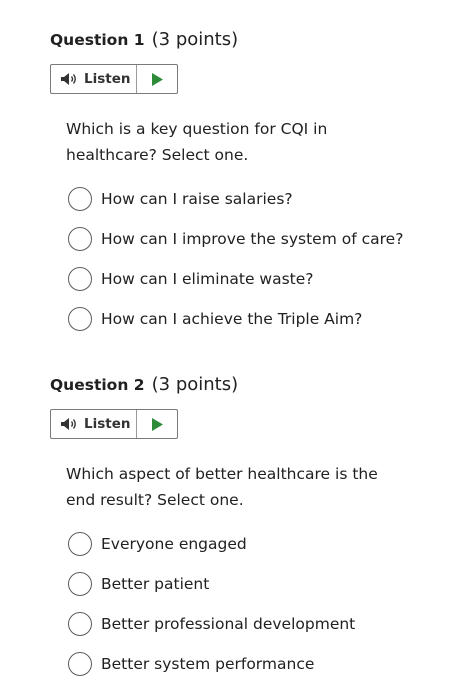  I want to click on answer-option: How can I achieve the Triple Aim?, so click(235, 319).